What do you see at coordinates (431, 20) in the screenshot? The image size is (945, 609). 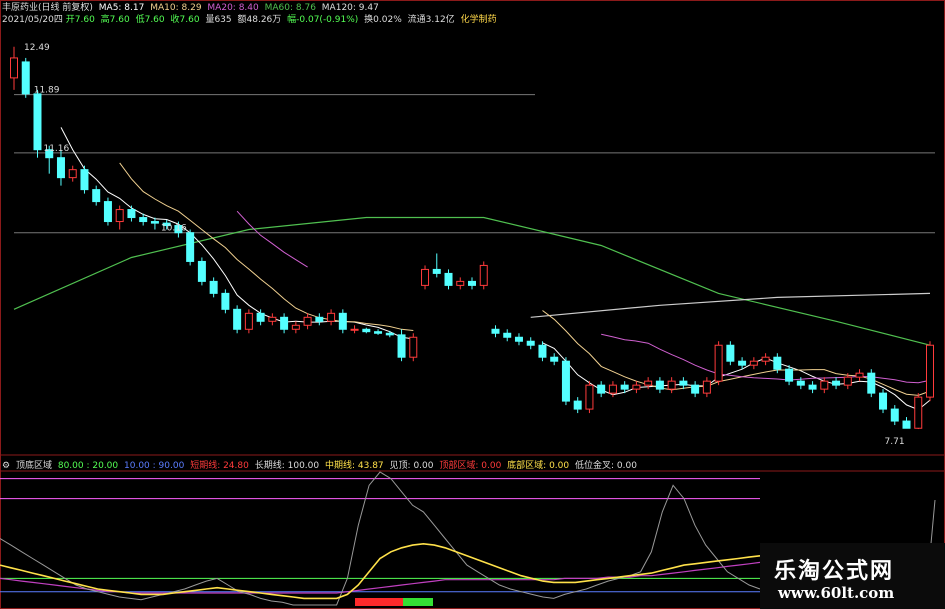 I see `info-float: 流通3.12亿` at bounding box center [431, 20].